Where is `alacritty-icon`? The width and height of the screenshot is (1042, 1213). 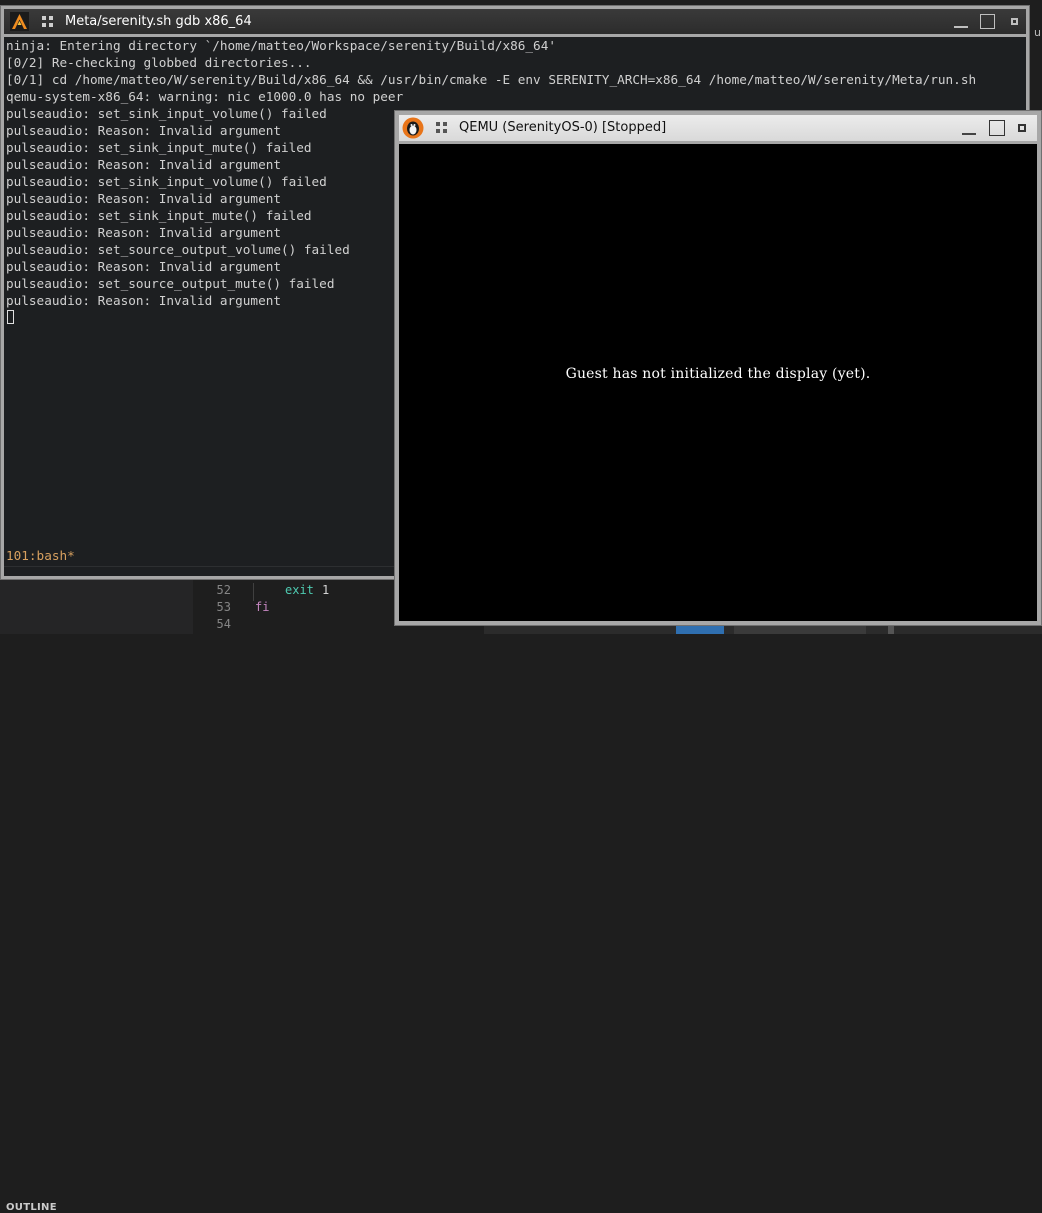 alacritty-icon is located at coordinates (19, 21).